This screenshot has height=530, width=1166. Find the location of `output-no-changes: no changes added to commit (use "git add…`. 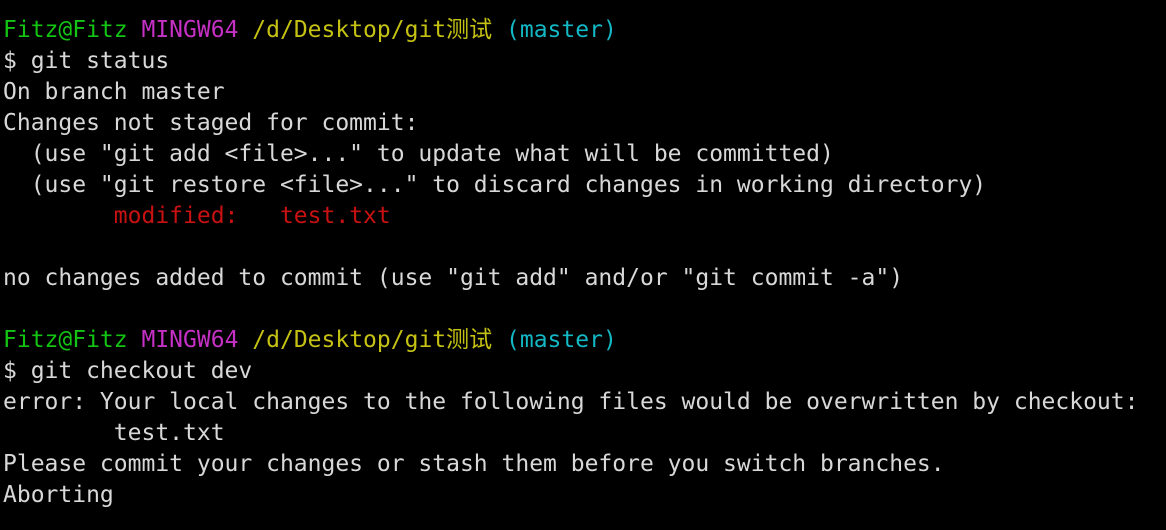

output-no-changes: no changes added to commit (use "git add… is located at coordinates (453, 278).